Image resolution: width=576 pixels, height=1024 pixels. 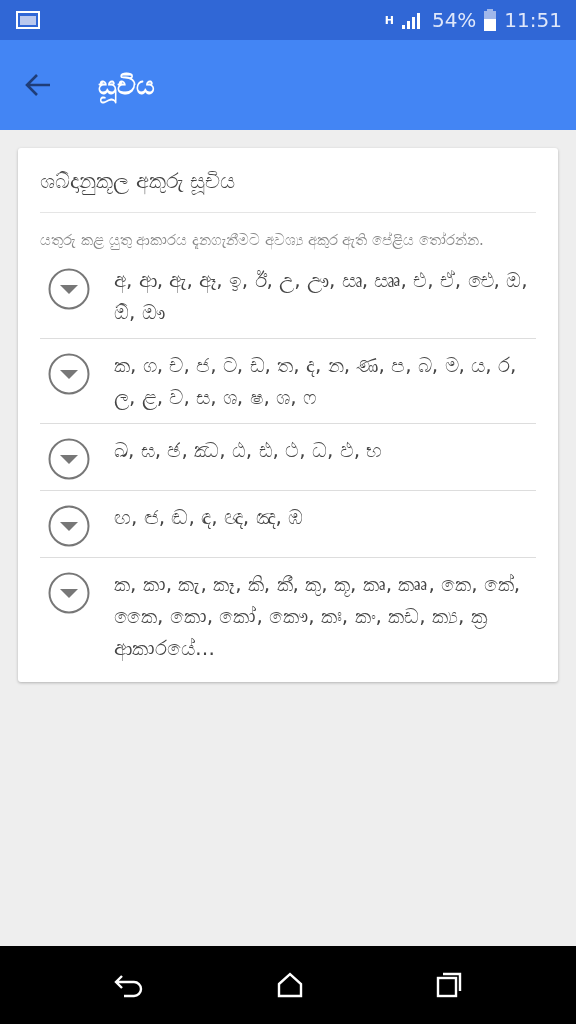 I want to click on recent-apps-icon, so click(x=448, y=985).